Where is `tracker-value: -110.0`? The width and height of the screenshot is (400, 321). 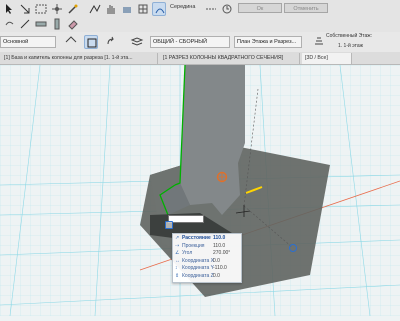 tracker-value: -110.0 is located at coordinates (220, 268).